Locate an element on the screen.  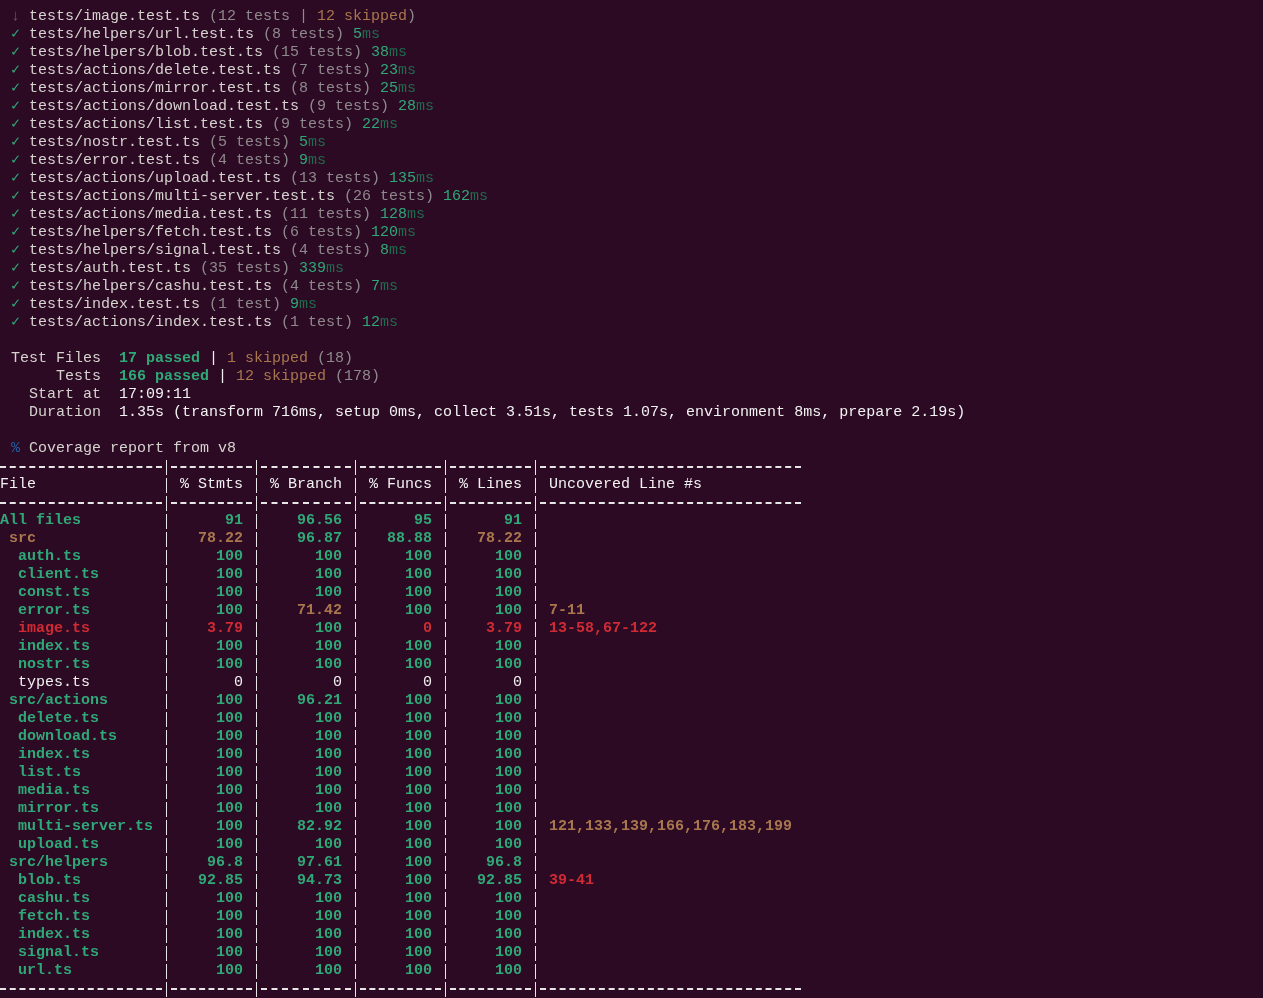
file-name: src/helpers is located at coordinates (59, 862).